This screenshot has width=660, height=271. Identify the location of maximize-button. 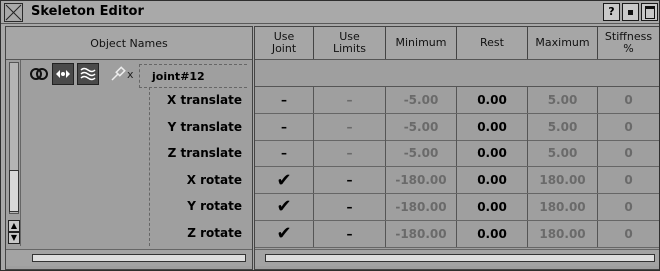
(649, 12).